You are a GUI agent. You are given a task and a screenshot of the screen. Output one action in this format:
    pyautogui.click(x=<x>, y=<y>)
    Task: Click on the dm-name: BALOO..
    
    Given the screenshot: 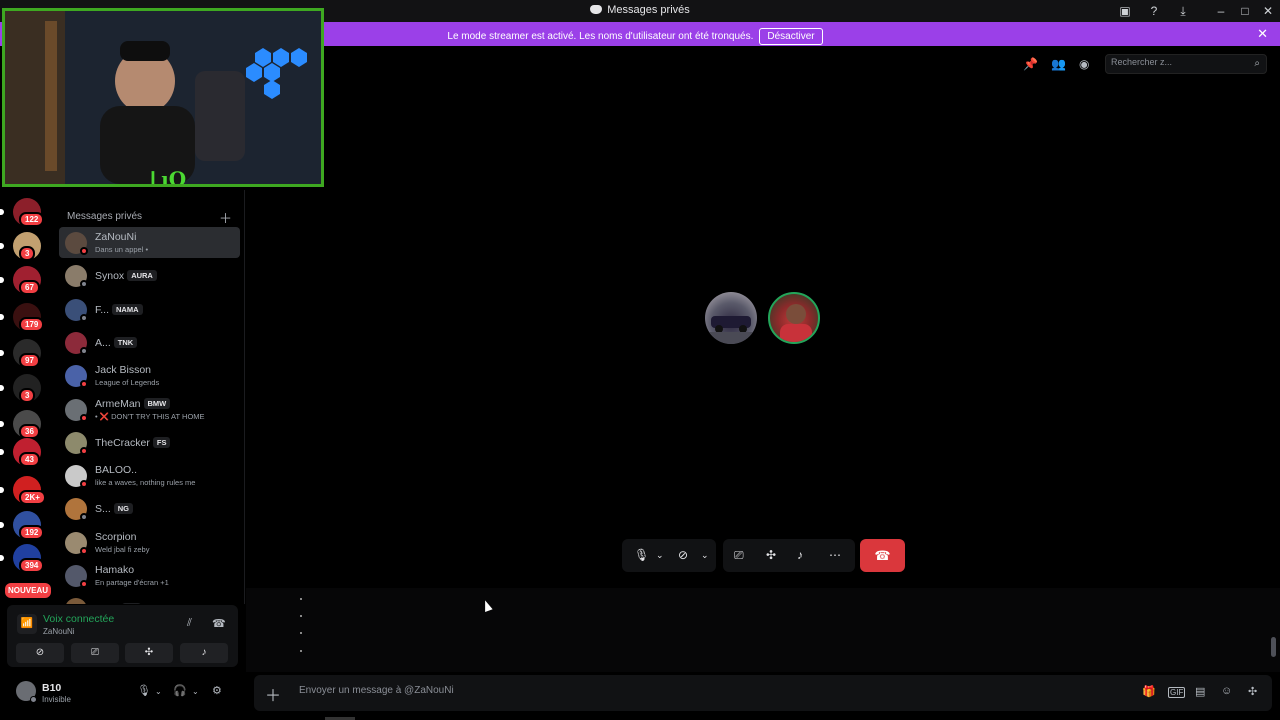 What is the action you would take?
    pyautogui.click(x=116, y=470)
    